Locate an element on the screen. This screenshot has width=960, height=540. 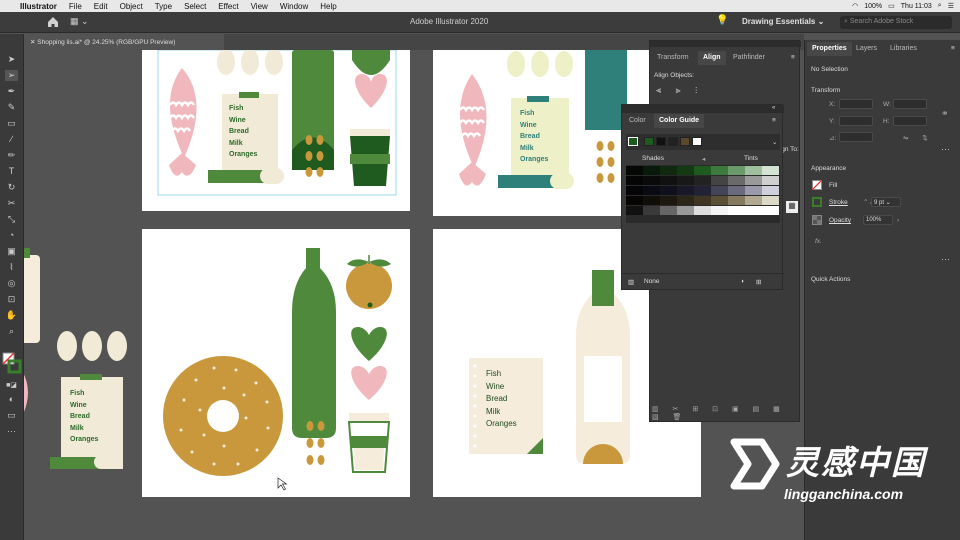
width-field is located at coordinates (910, 104).